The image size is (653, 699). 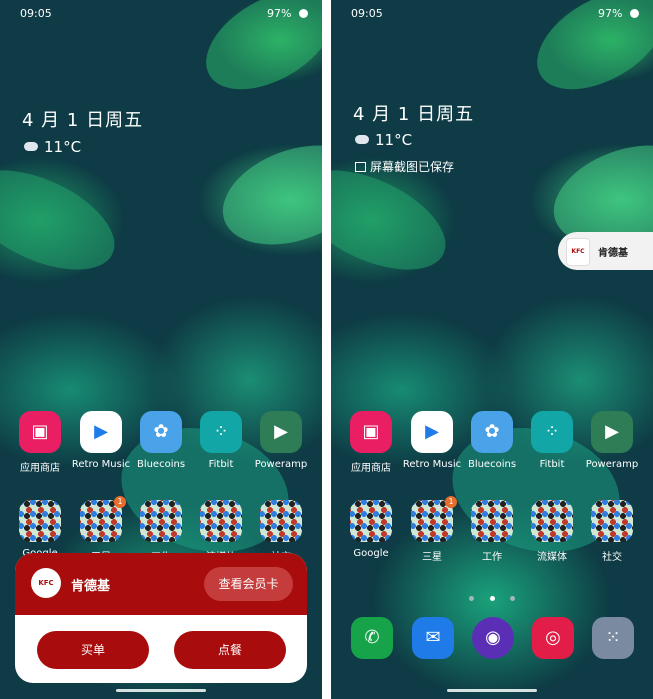 I want to click on kfc-widget: KFC 肯德基 查看会员卡 买单 点餐, so click(x=161, y=618).